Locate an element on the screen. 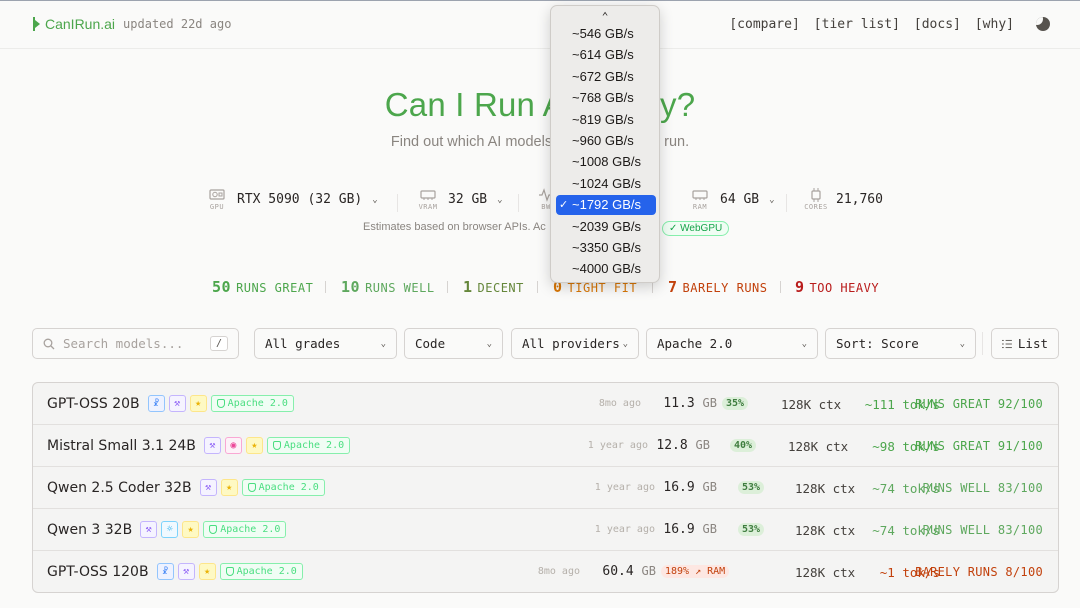  grade-count-too-heavy: 9 TOO HEAVY is located at coordinates (837, 287).